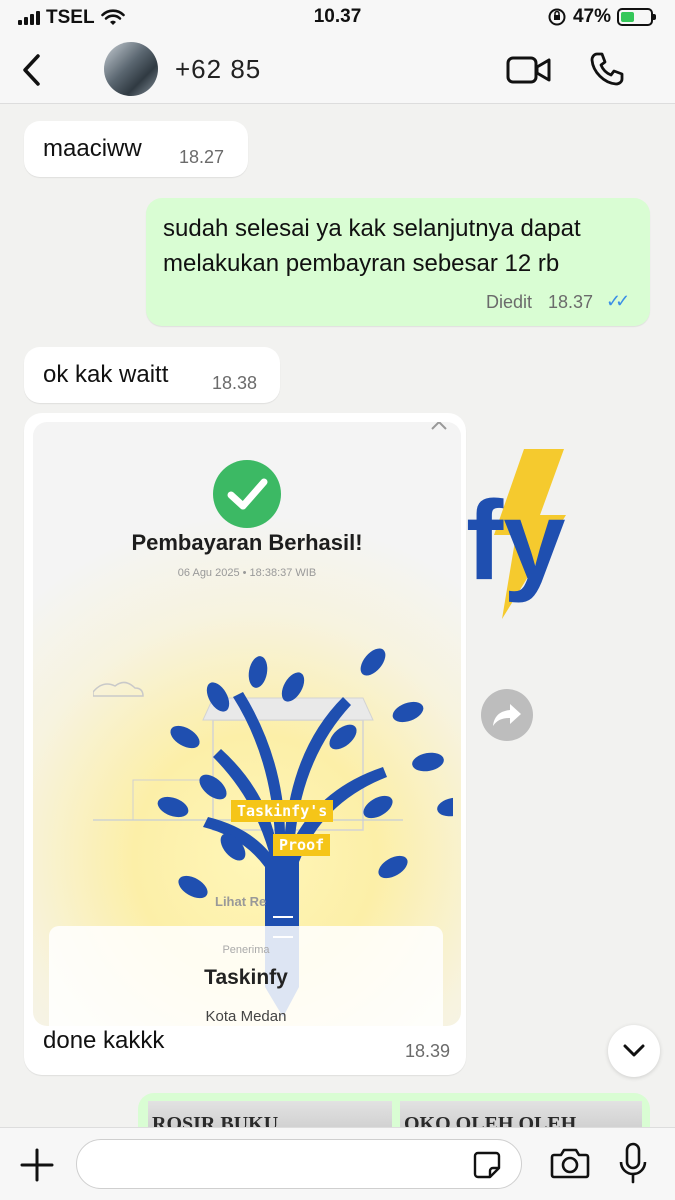 The width and height of the screenshot is (675, 1200). What do you see at coordinates (487, 1165) in the screenshot?
I see `sticker-icon` at bounding box center [487, 1165].